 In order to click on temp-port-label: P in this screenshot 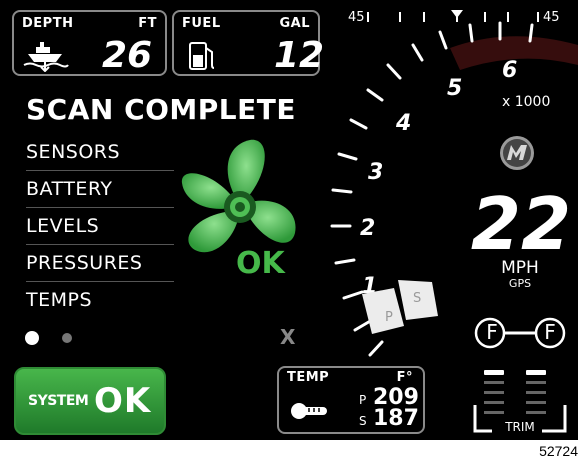, I will do `click(363, 400)`.